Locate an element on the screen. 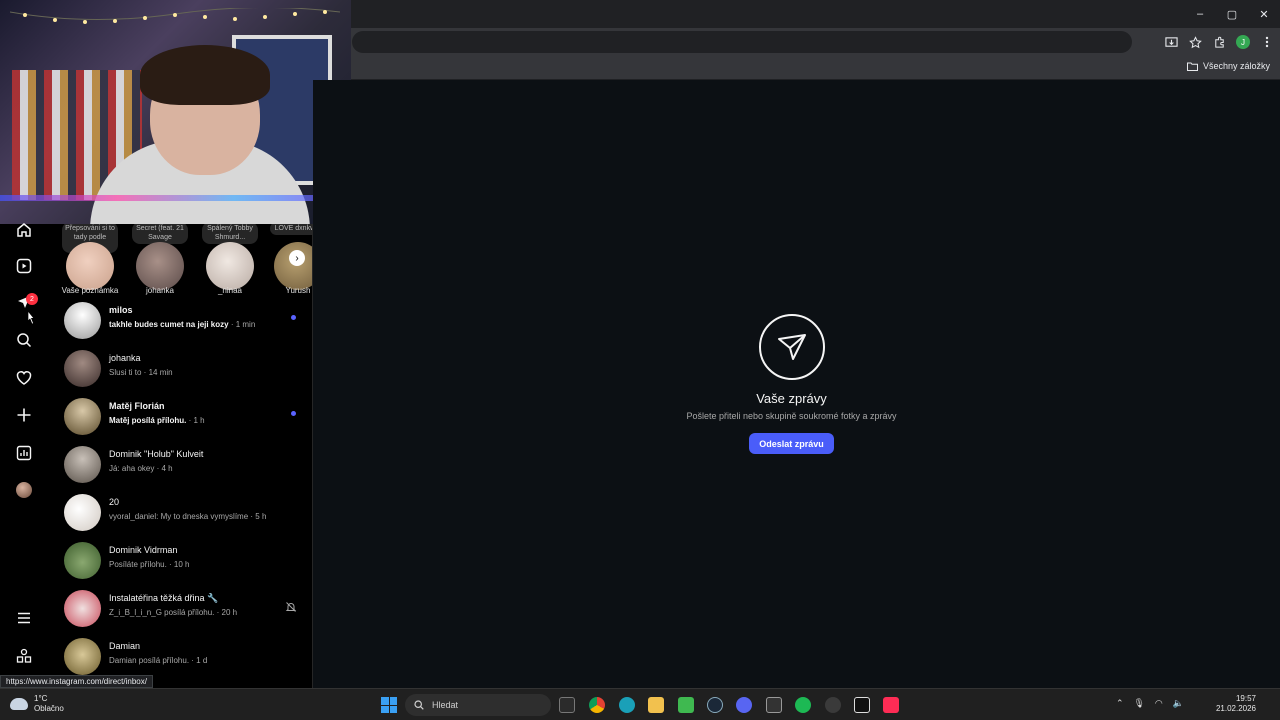 The height and width of the screenshot is (720, 1280). folders-icon is located at coordinates (656, 705).